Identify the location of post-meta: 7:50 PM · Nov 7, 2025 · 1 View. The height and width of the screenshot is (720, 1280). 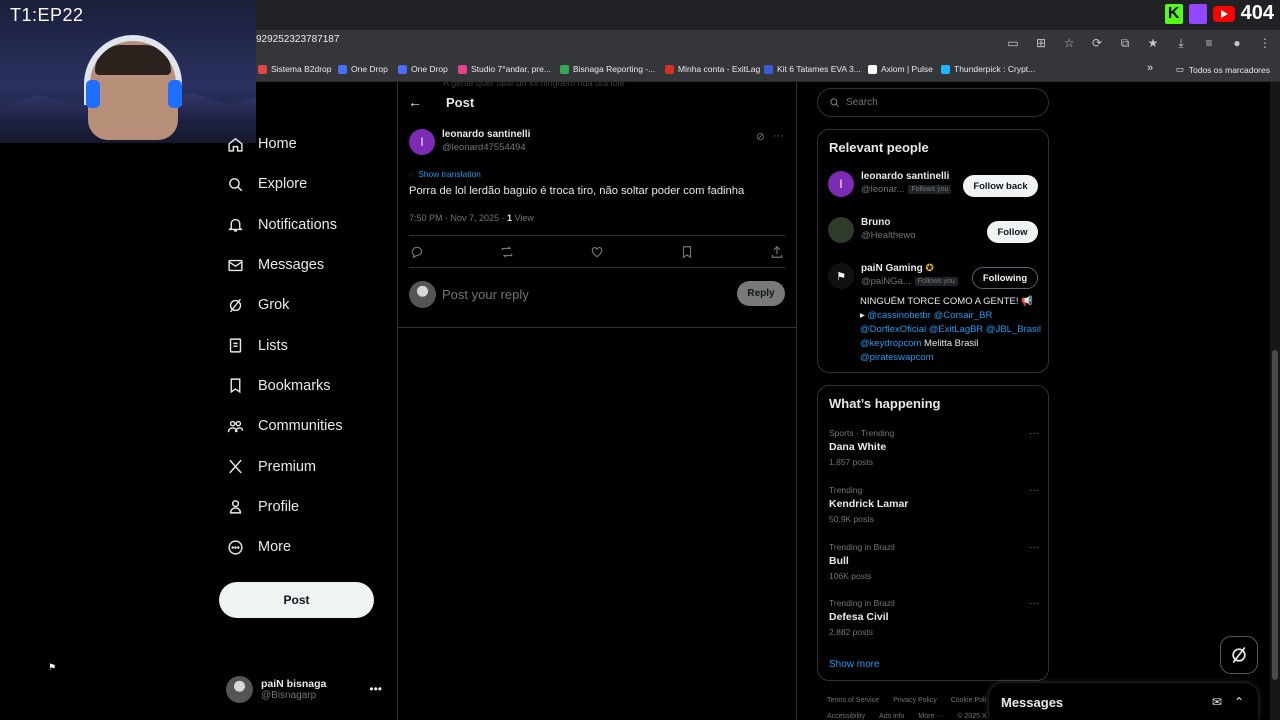
(471, 218).